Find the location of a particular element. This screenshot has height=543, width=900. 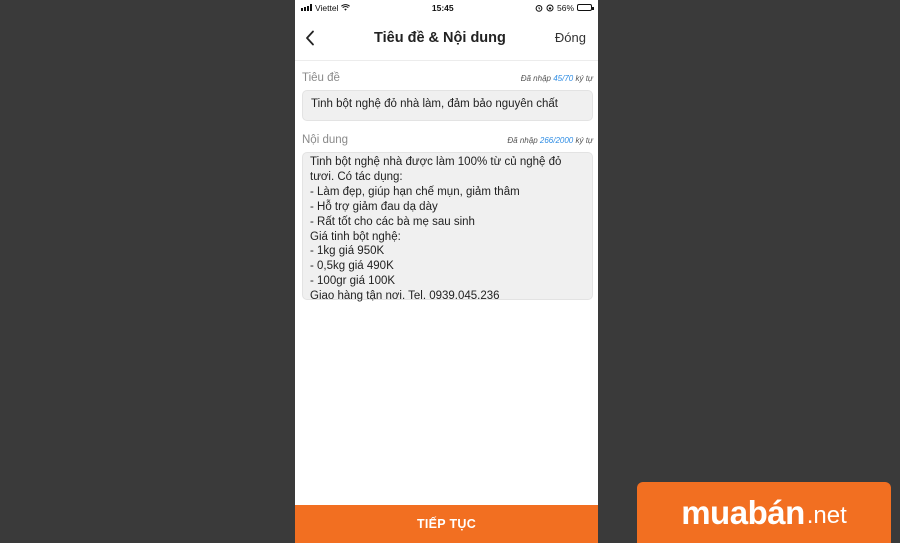

content-char-counter: Đã nhập 266/2000 ký tự is located at coordinates (550, 140).